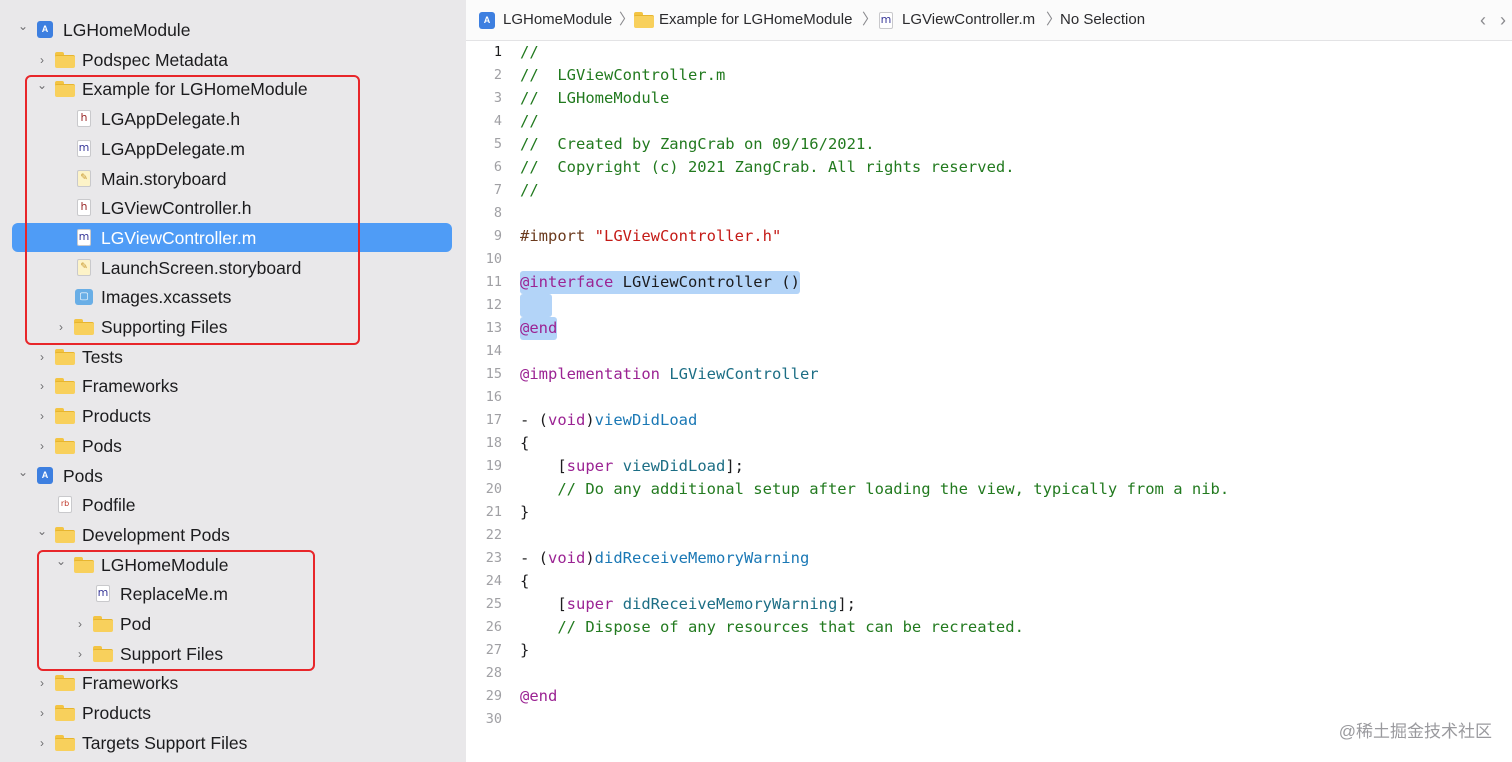  Describe the element at coordinates (989, 98) in the screenshot. I see `code-line: 3 // LGHomeModule` at that location.